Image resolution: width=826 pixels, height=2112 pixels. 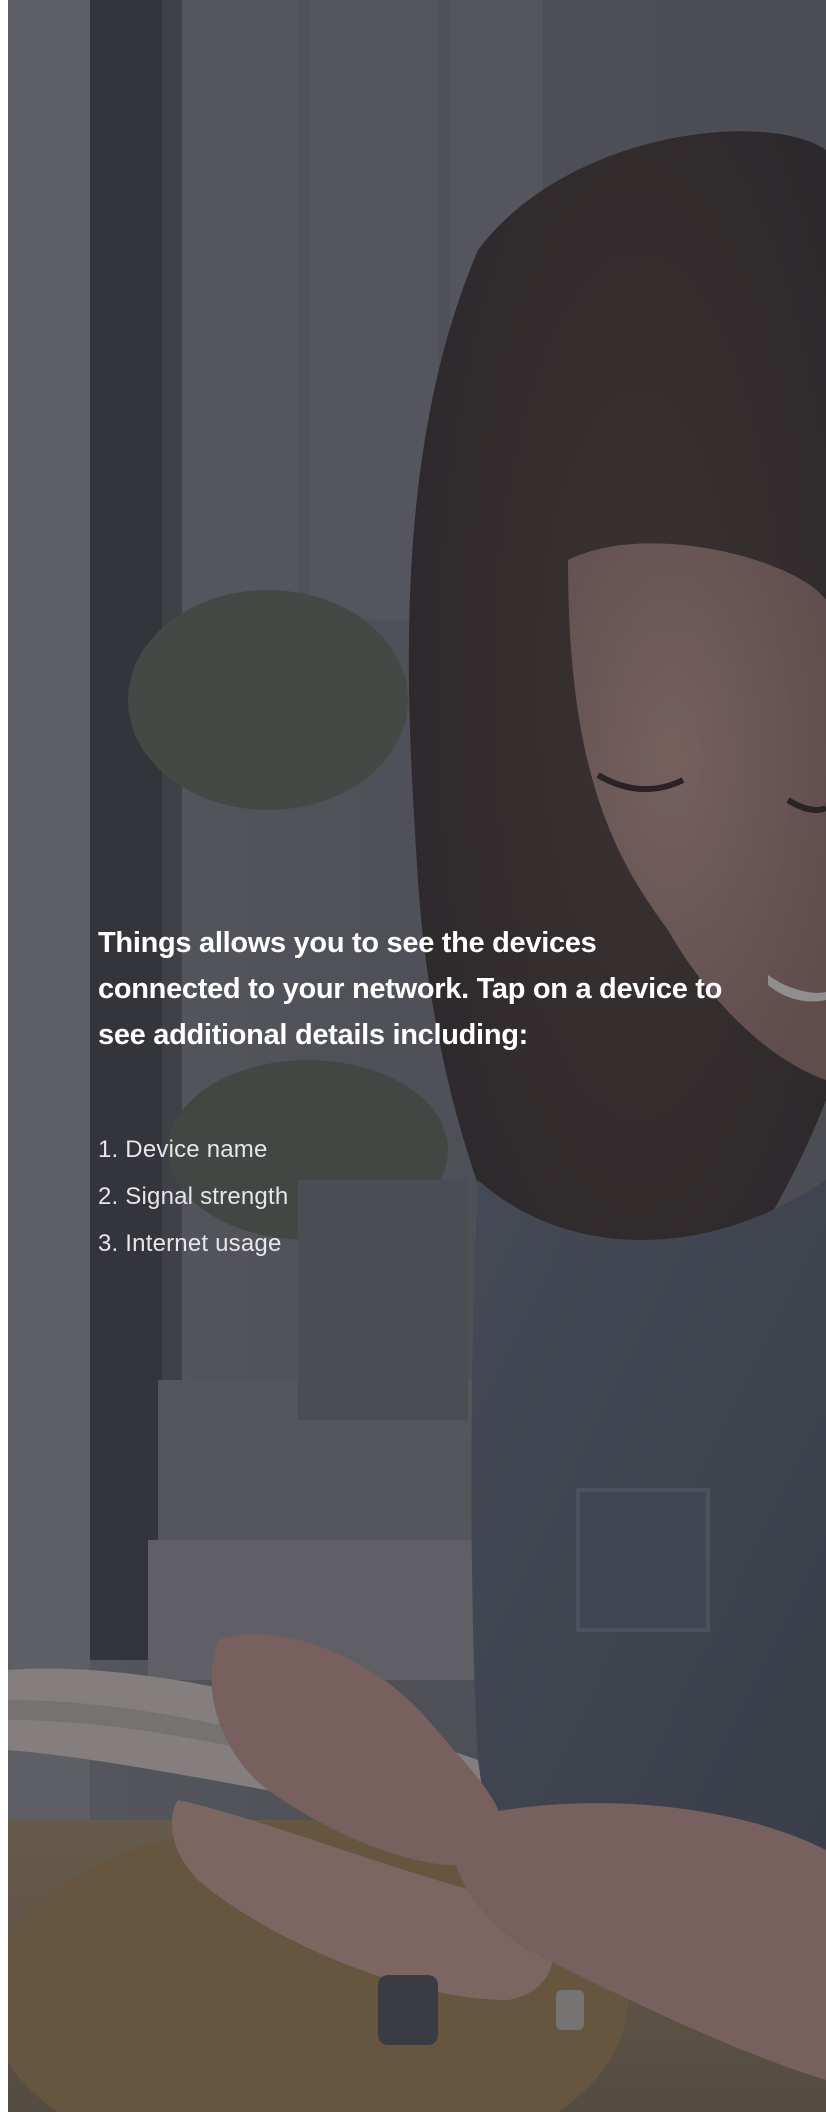 What do you see at coordinates (193, 1196) in the screenshot?
I see `feature-item-signal-strength: 2. Signal strength` at bounding box center [193, 1196].